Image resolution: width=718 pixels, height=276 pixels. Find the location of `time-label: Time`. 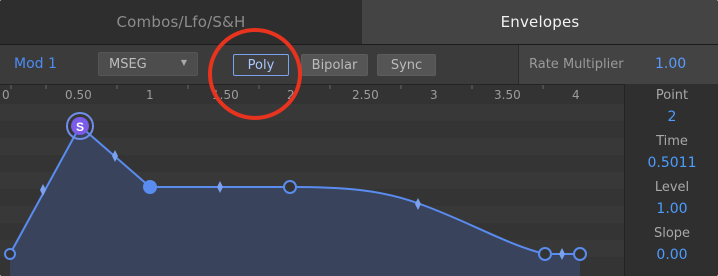

time-label: Time is located at coordinates (672, 141).